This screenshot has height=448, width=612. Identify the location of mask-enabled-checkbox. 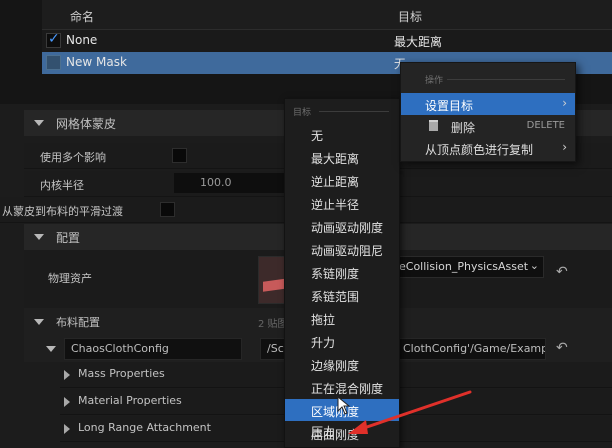
(53, 62).